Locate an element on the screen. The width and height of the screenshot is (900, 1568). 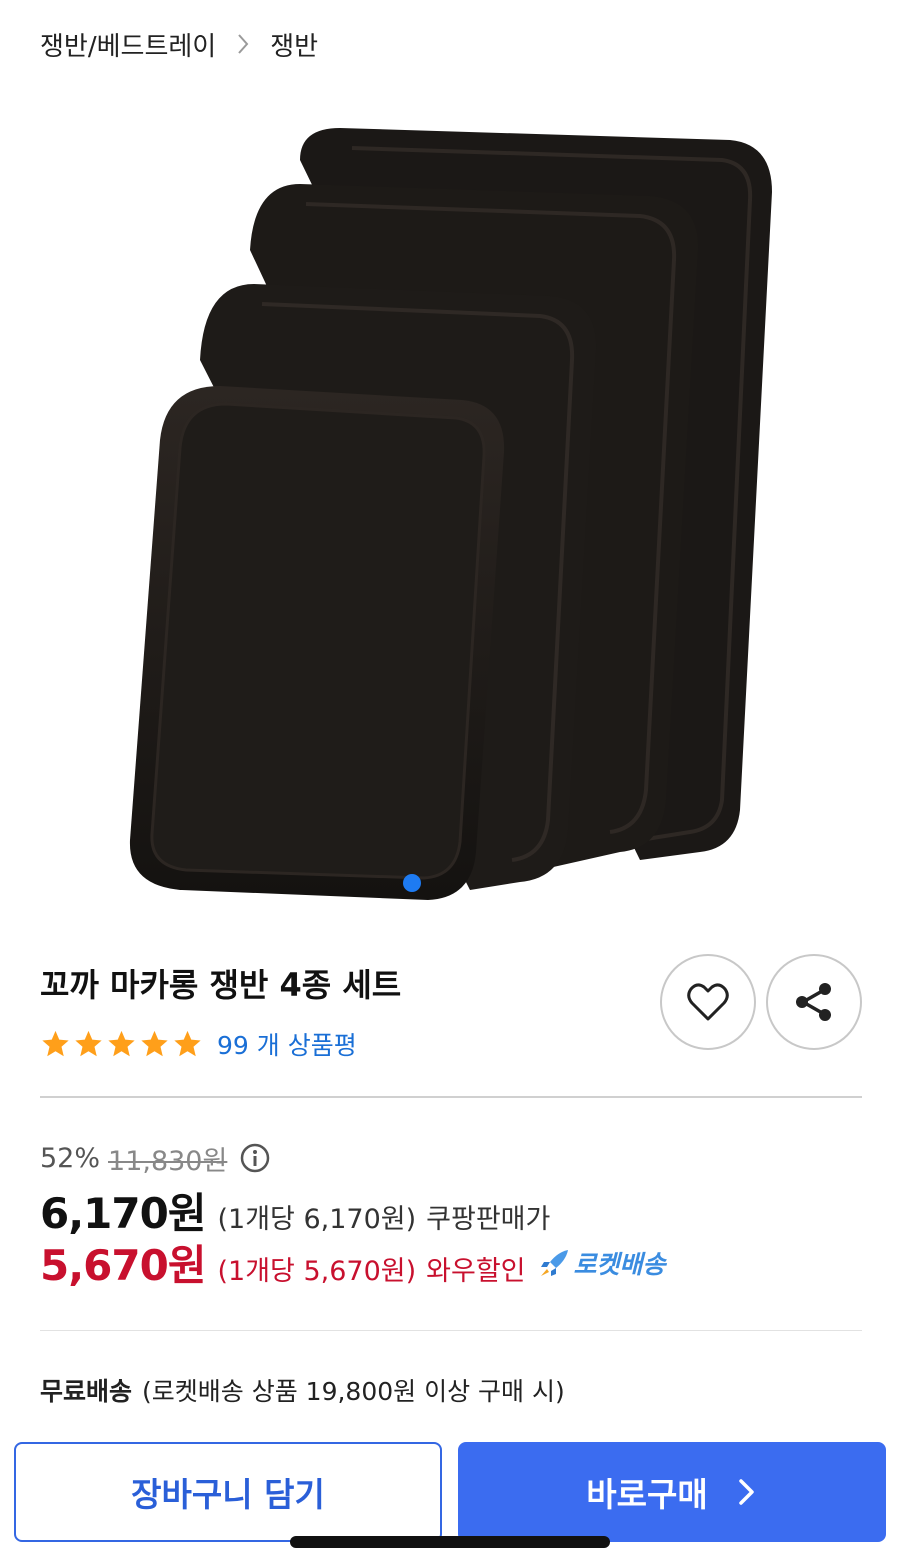
wishlist-button is located at coordinates (708, 1002).